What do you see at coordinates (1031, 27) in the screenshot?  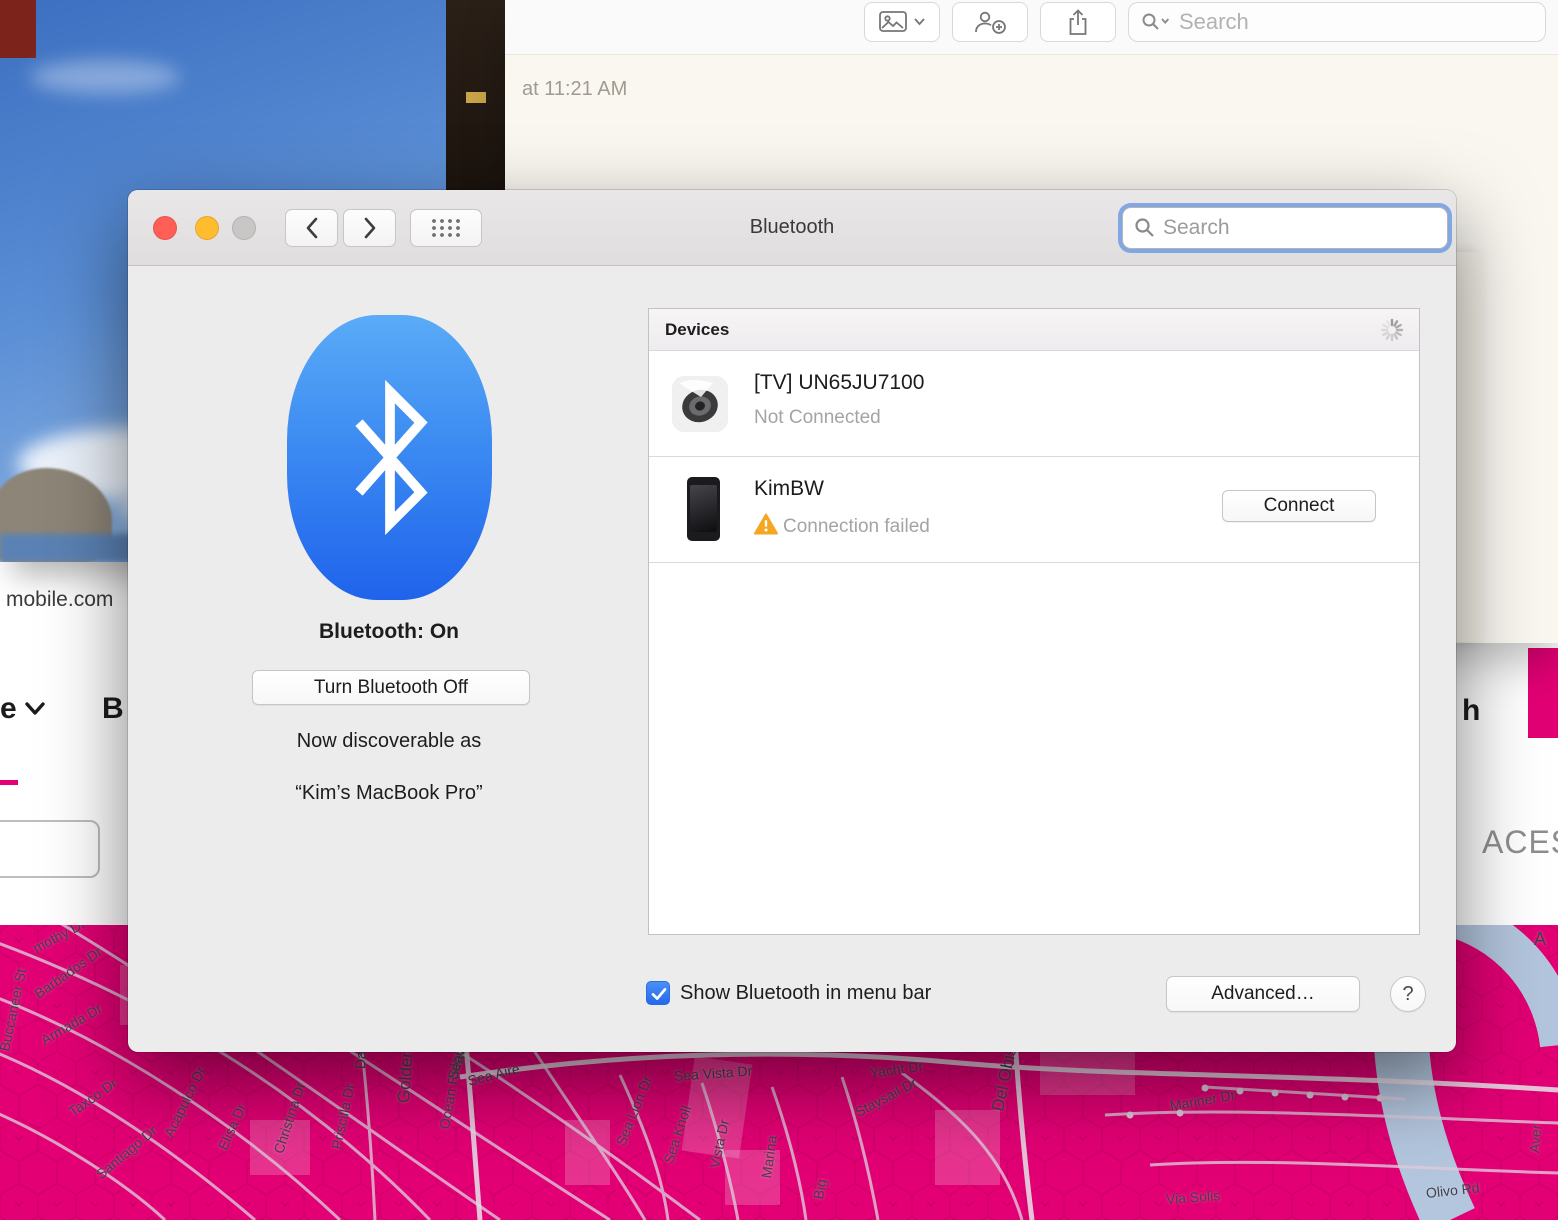 I see `mail-toolbar: Search` at bounding box center [1031, 27].